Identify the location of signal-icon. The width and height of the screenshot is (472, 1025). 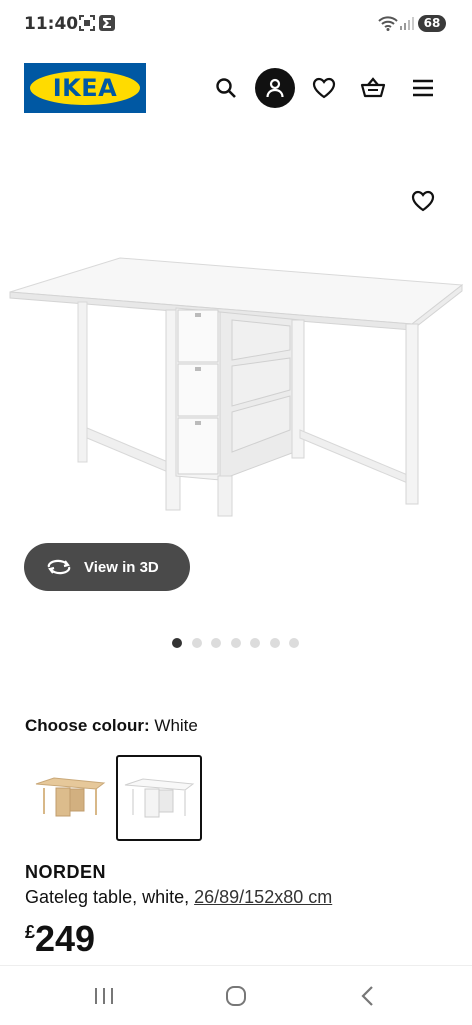
(407, 23).